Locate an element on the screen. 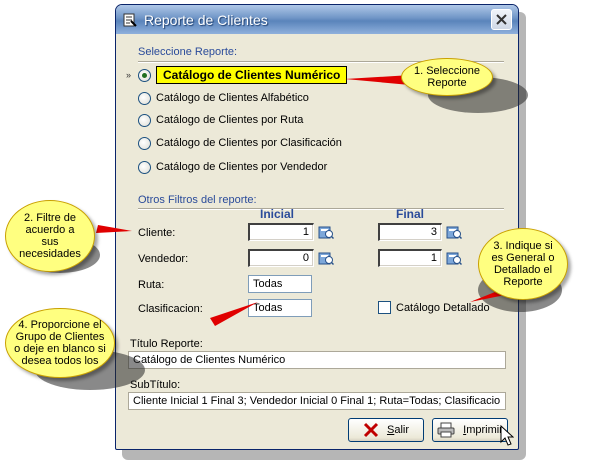 The width and height of the screenshot is (603, 466). imprimir-button: Imprimir is located at coordinates (470, 430).